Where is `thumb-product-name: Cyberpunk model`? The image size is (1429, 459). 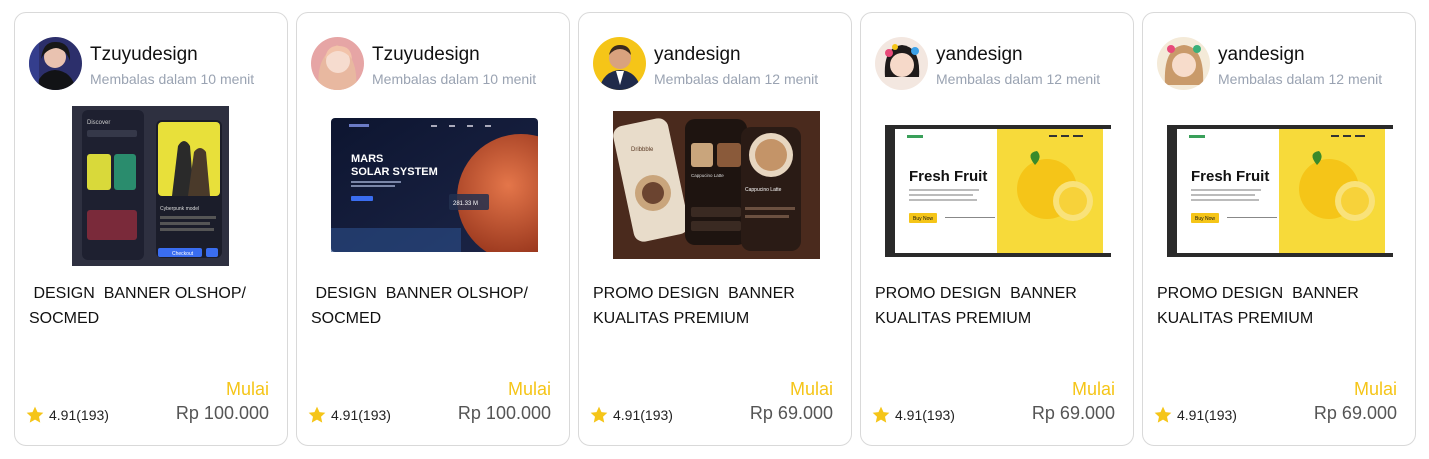 thumb-product-name: Cyberpunk model is located at coordinates (179, 209).